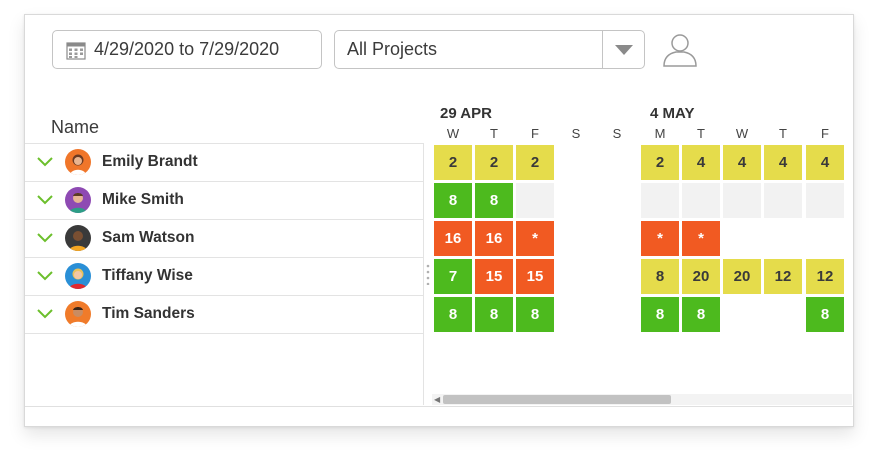  Describe the element at coordinates (437, 399) in the screenshot. I see `scroll-left-icon: ◀` at that location.